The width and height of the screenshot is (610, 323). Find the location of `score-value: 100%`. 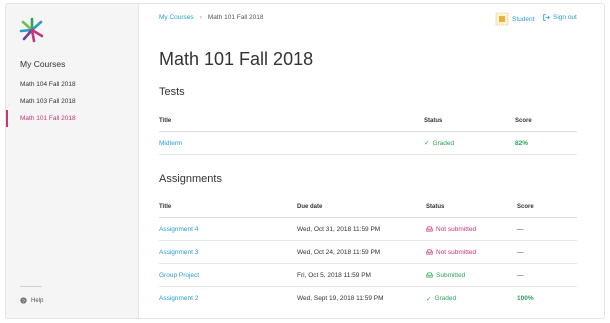

score-value: 100% is located at coordinates (525, 298).